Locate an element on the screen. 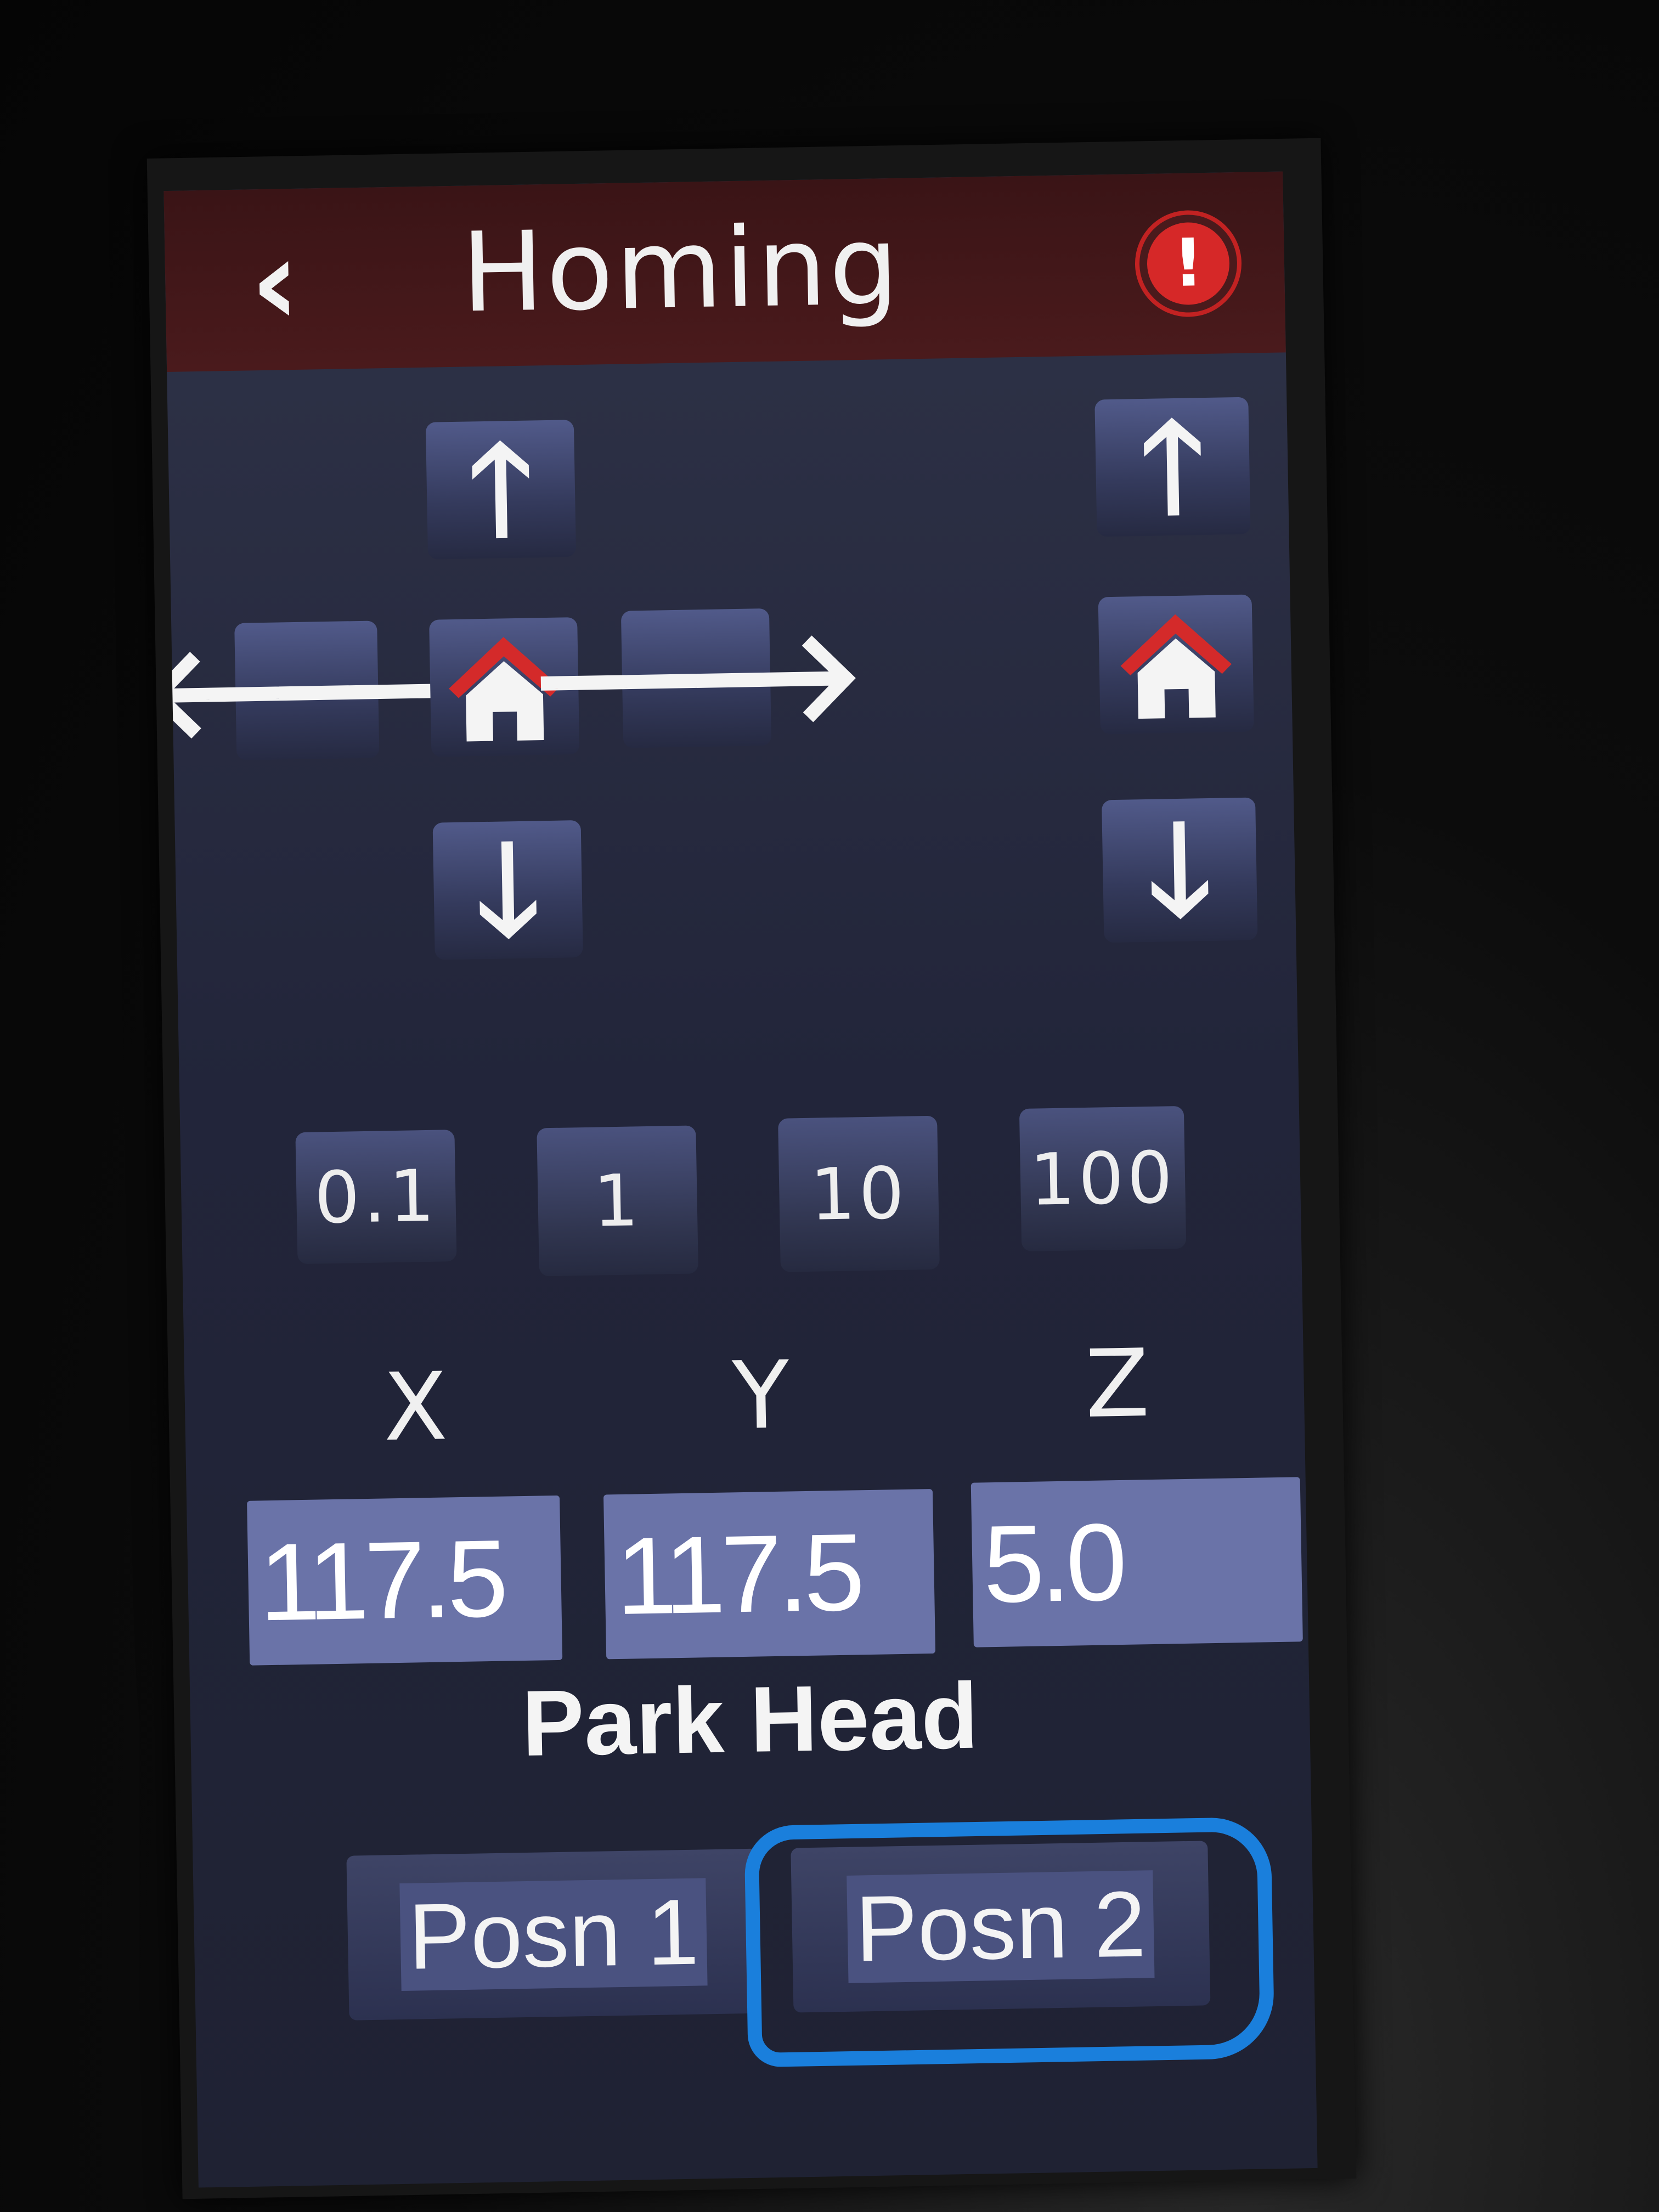  jog-x-plus-button: 🡒 is located at coordinates (696, 678).